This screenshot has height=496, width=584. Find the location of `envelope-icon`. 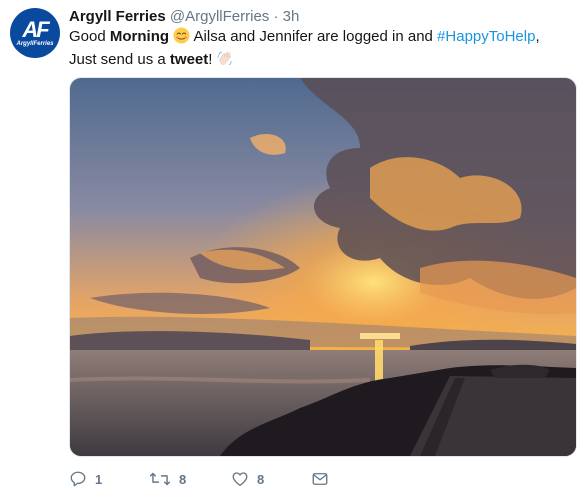

envelope-icon is located at coordinates (320, 479).